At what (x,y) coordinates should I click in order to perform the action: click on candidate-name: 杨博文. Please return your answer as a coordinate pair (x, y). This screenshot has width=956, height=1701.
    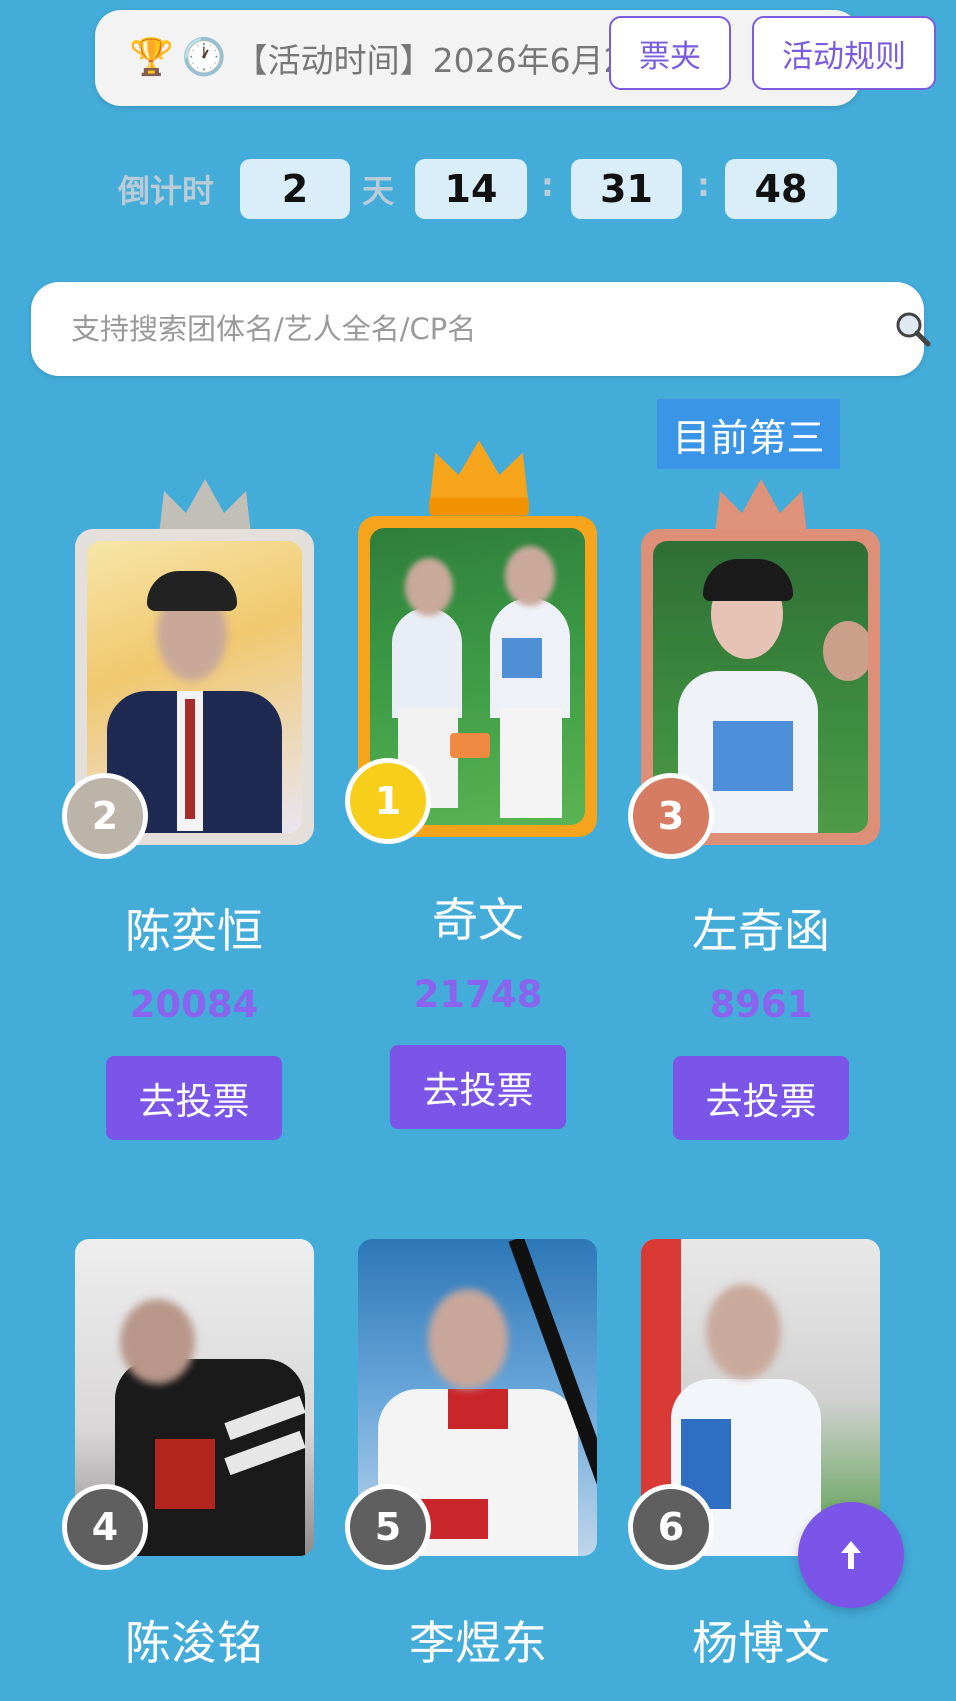
    Looking at the image, I should click on (761, 1643).